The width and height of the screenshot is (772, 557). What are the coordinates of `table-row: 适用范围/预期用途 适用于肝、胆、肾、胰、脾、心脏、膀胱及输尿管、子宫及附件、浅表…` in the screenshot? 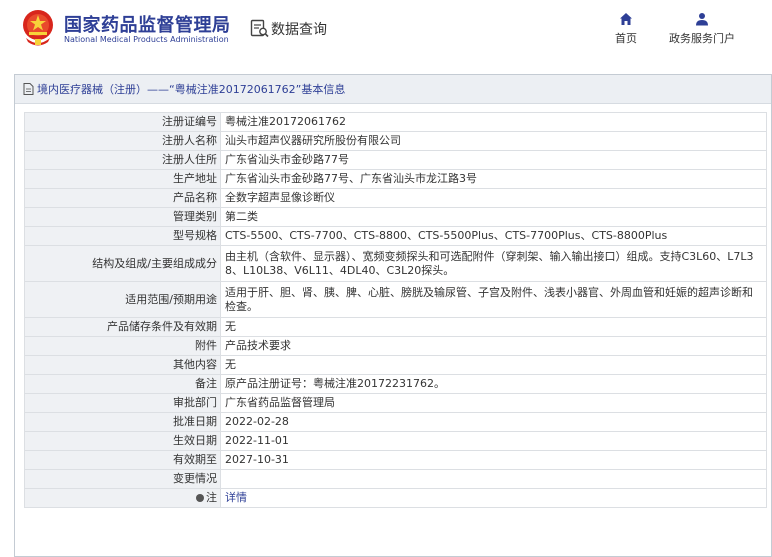 It's located at (395, 299).